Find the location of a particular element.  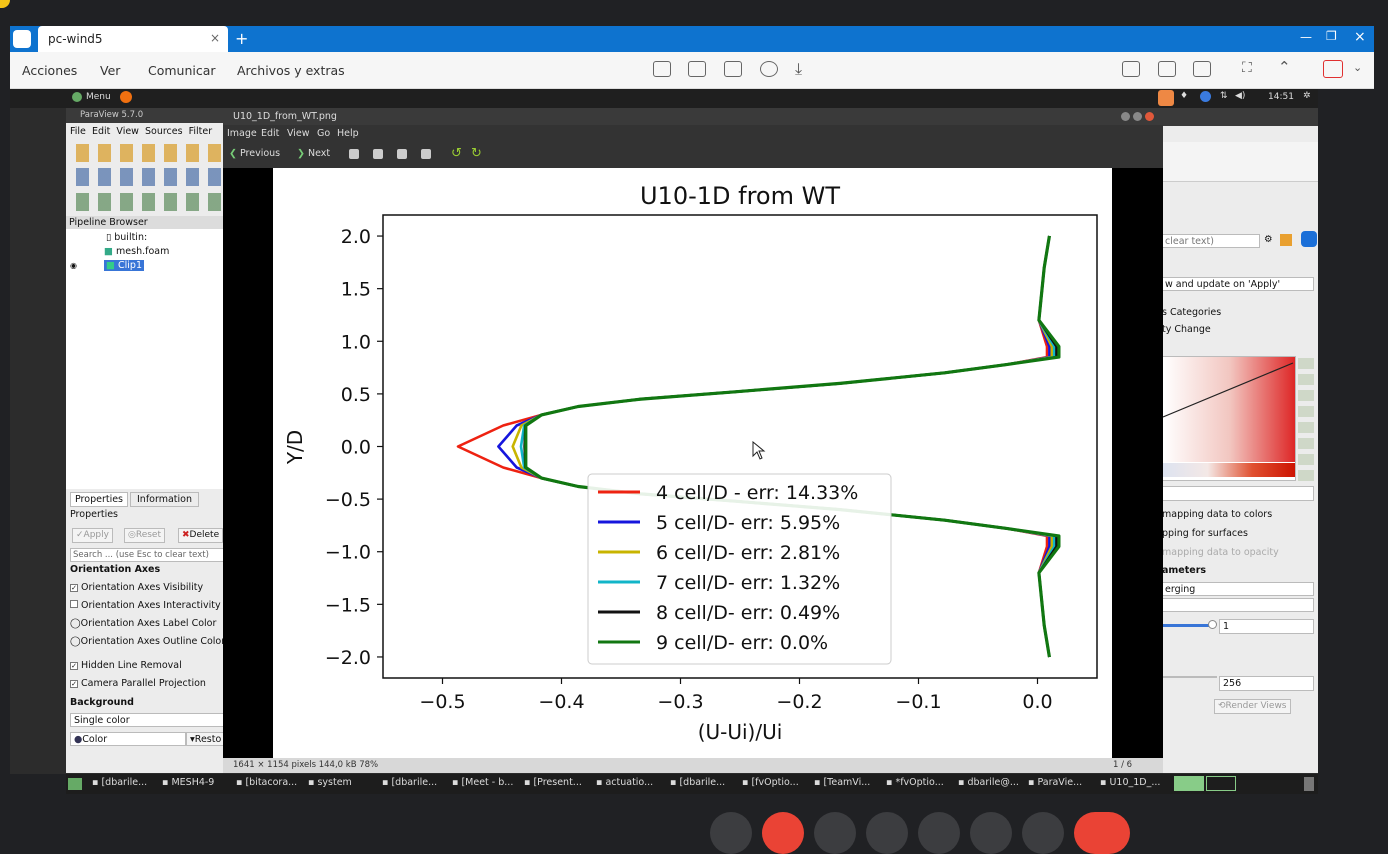

orientation-label-color-button: ◯Orientation Axes Label Color is located at coordinates (143, 623).